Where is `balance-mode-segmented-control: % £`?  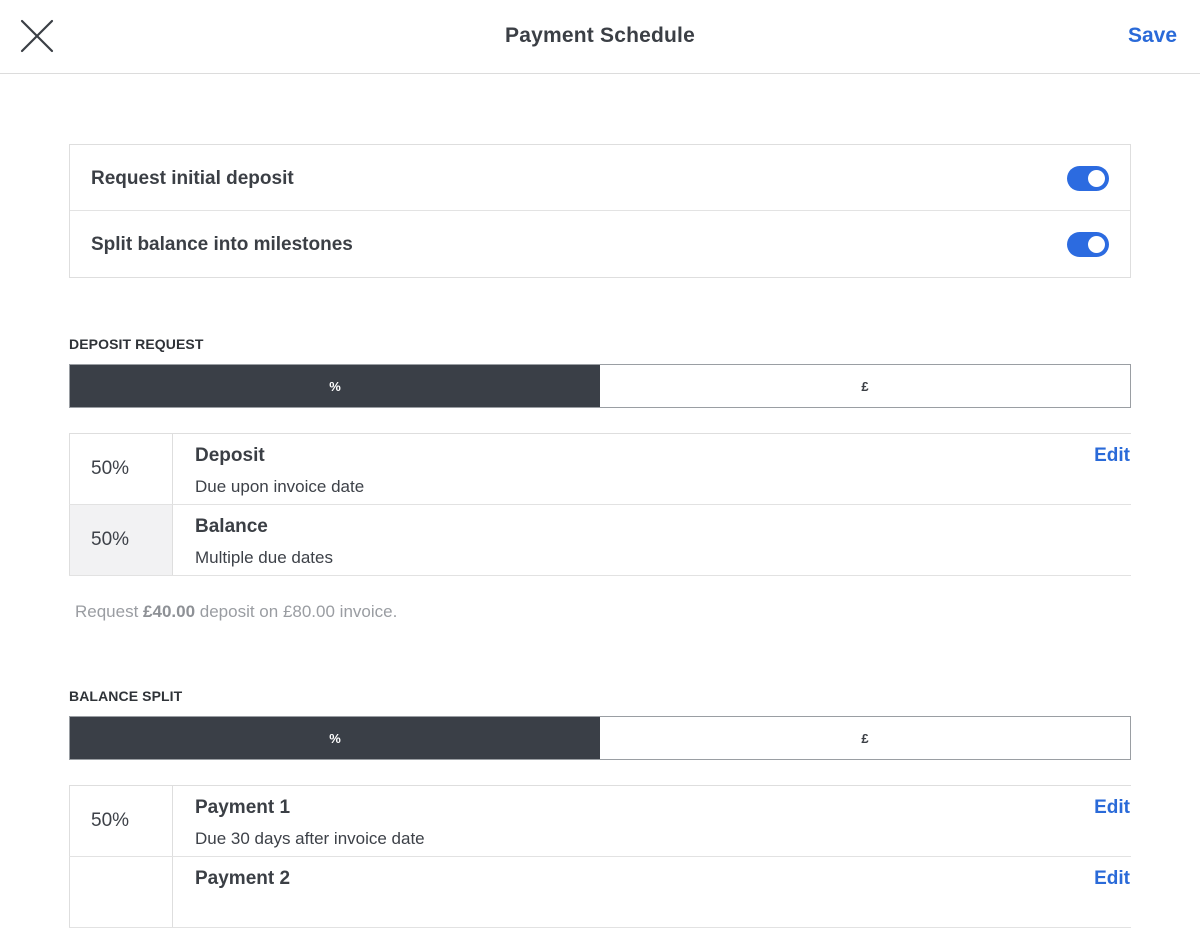 balance-mode-segmented-control: % £ is located at coordinates (600, 738).